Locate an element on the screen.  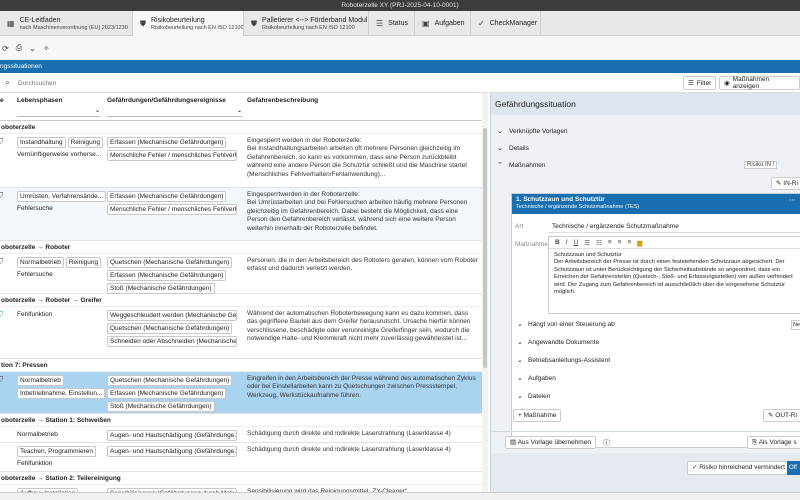
risk-reduced-label: Risiko hinreichend vermindert is located at coordinates (742, 467).